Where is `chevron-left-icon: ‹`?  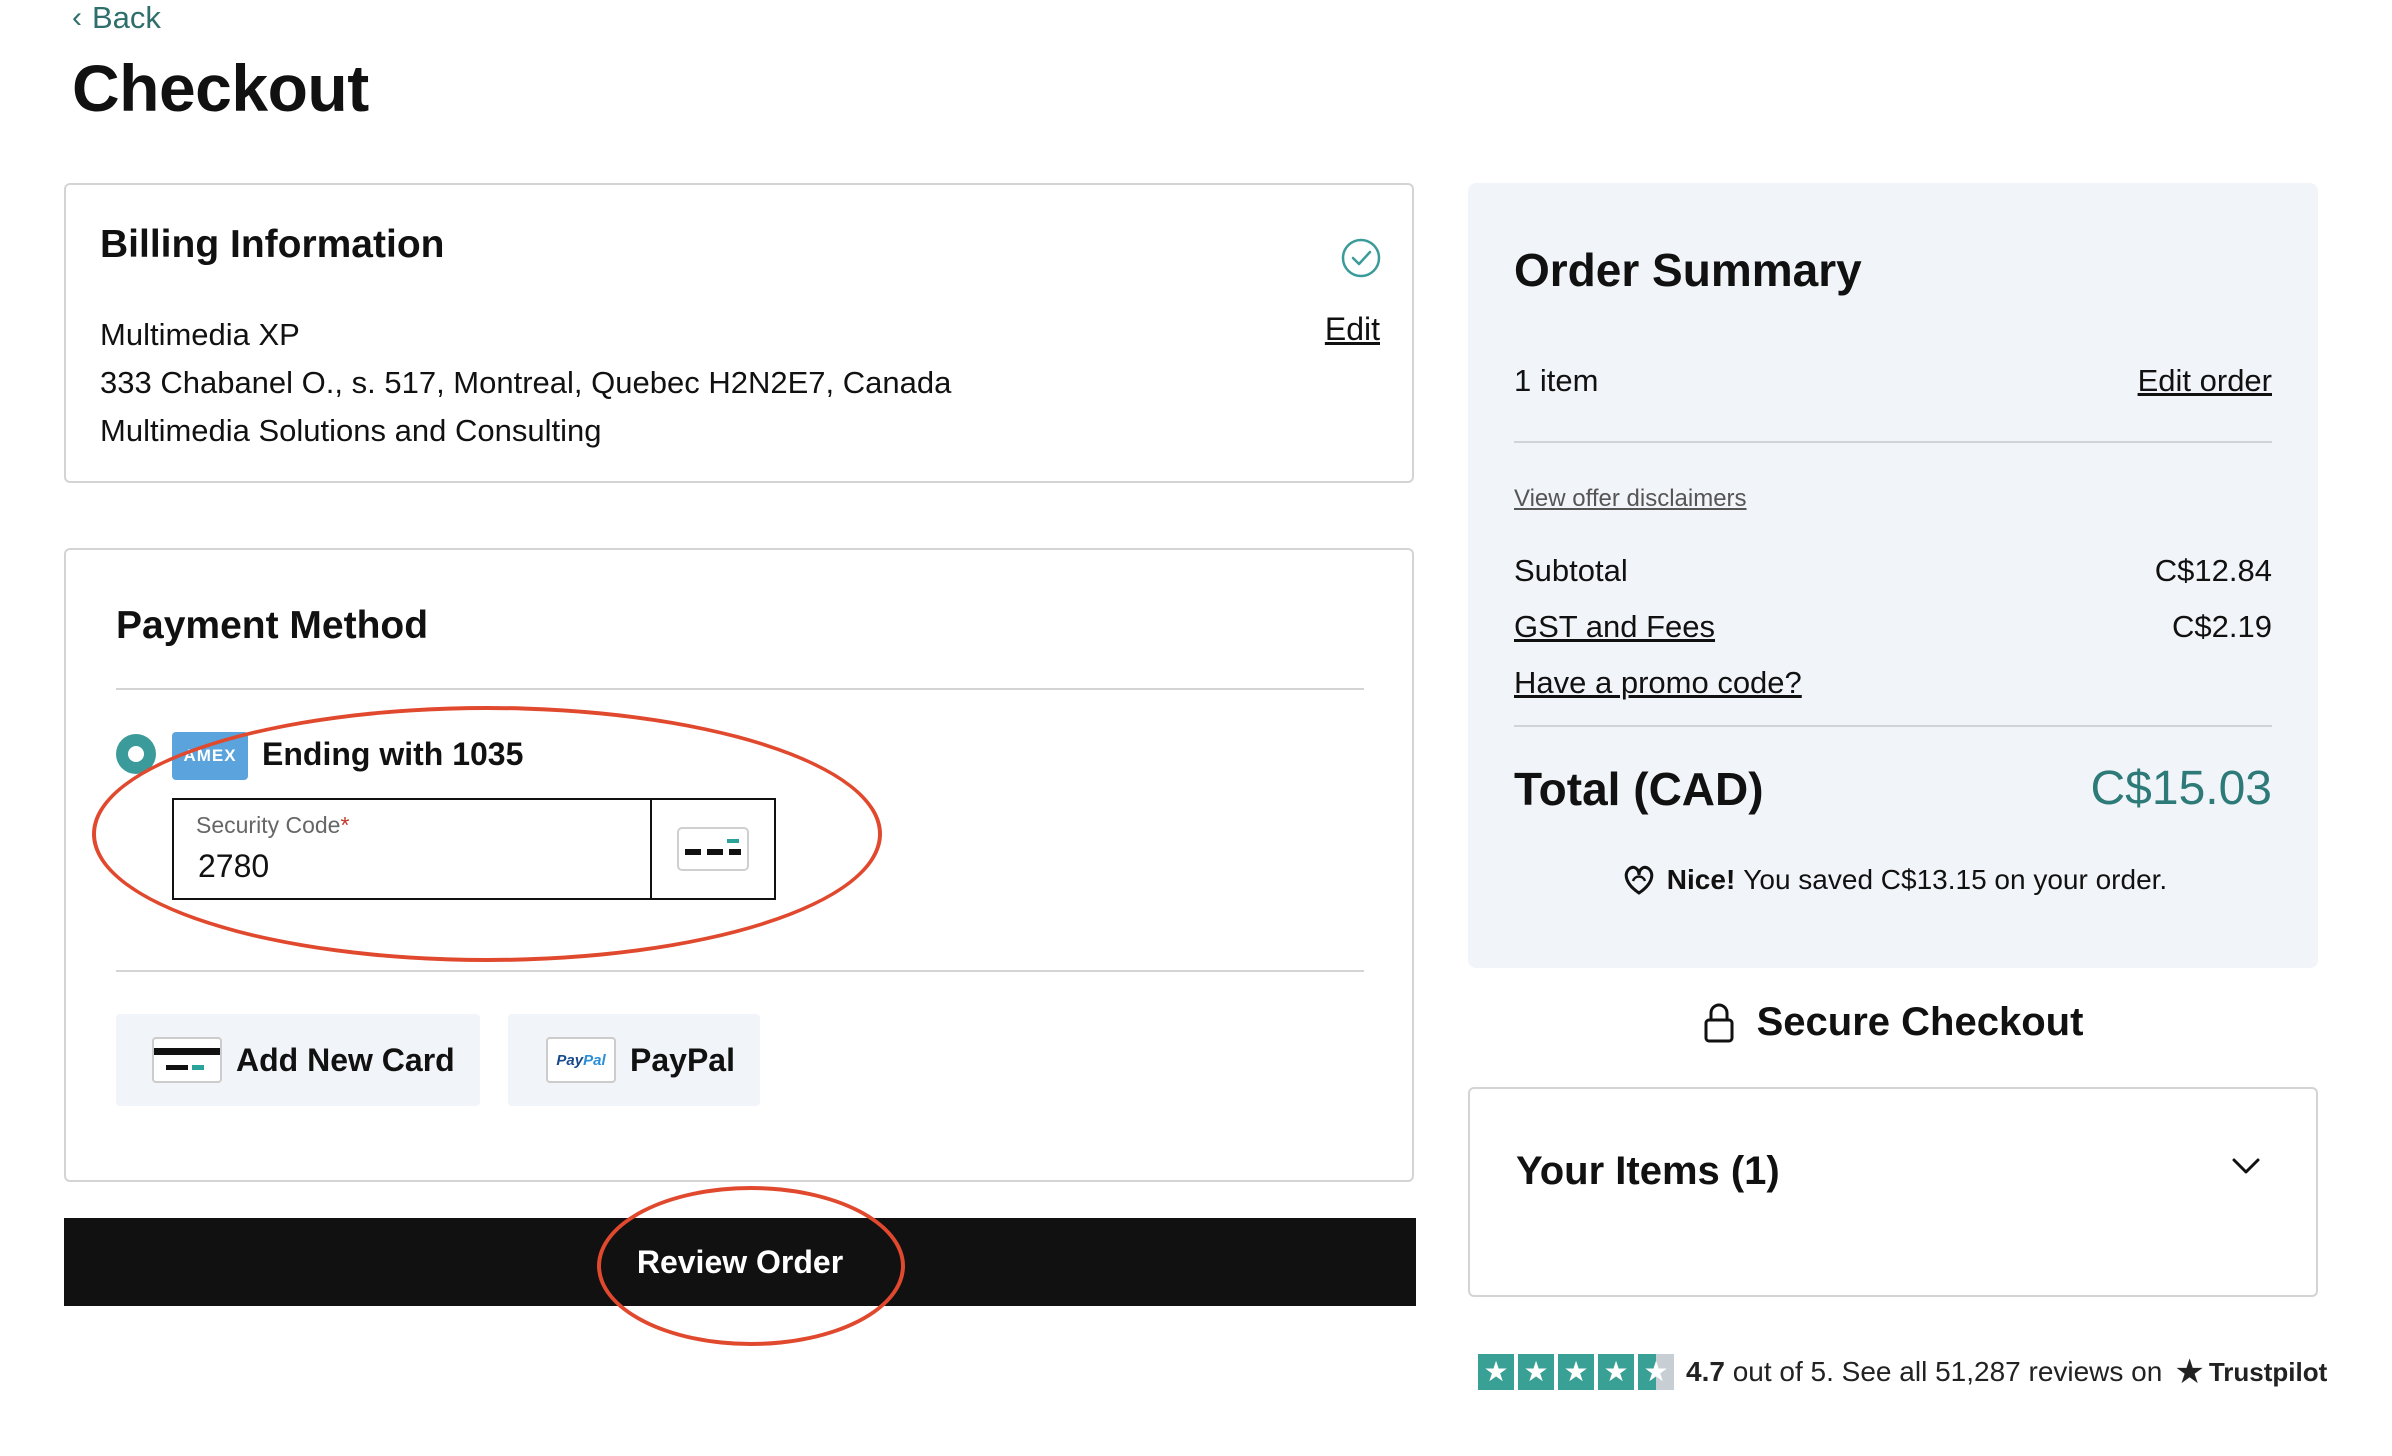
chevron-left-icon: ‹ is located at coordinates (77, 17).